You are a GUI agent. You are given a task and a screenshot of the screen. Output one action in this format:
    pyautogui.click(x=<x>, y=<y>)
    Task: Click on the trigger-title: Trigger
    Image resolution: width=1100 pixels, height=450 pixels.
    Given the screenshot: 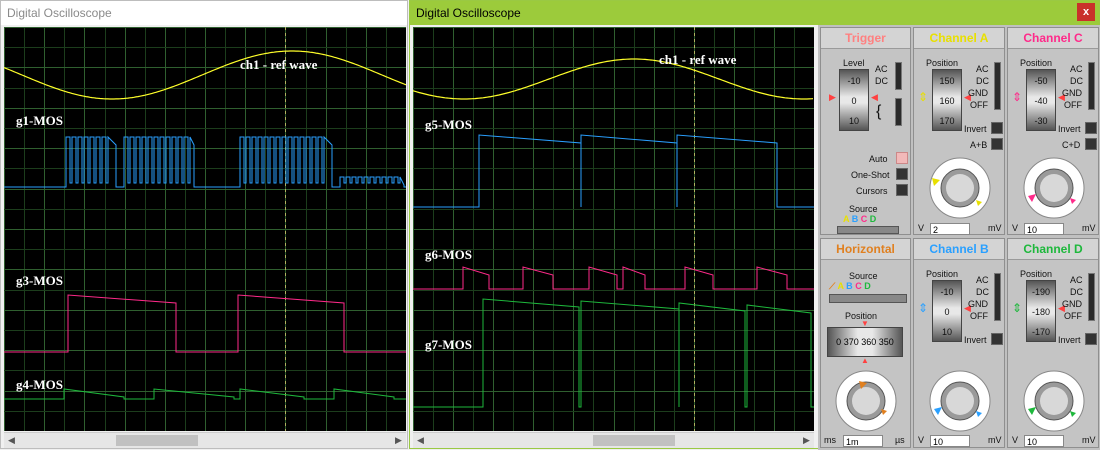 What is the action you would take?
    pyautogui.click(x=865, y=38)
    